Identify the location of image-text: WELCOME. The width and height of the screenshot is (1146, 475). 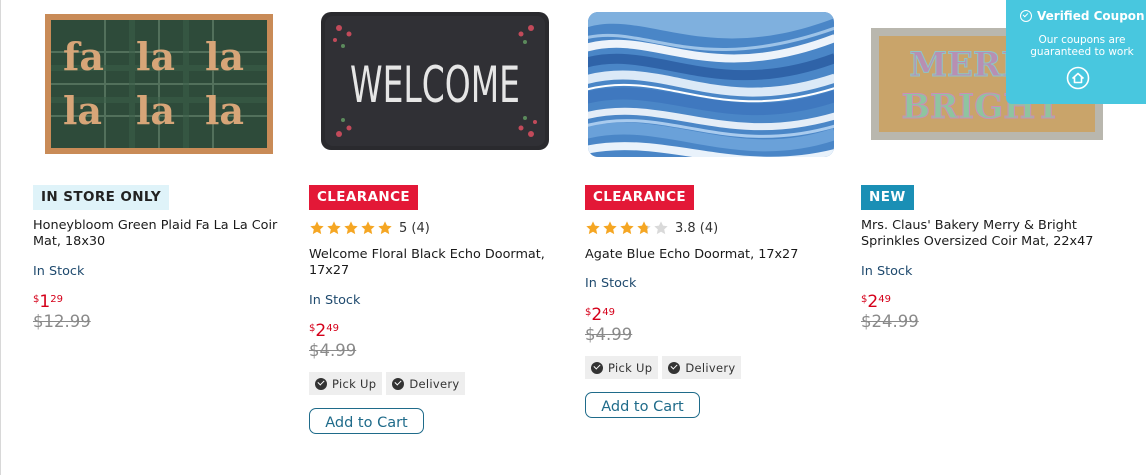
(435, 85).